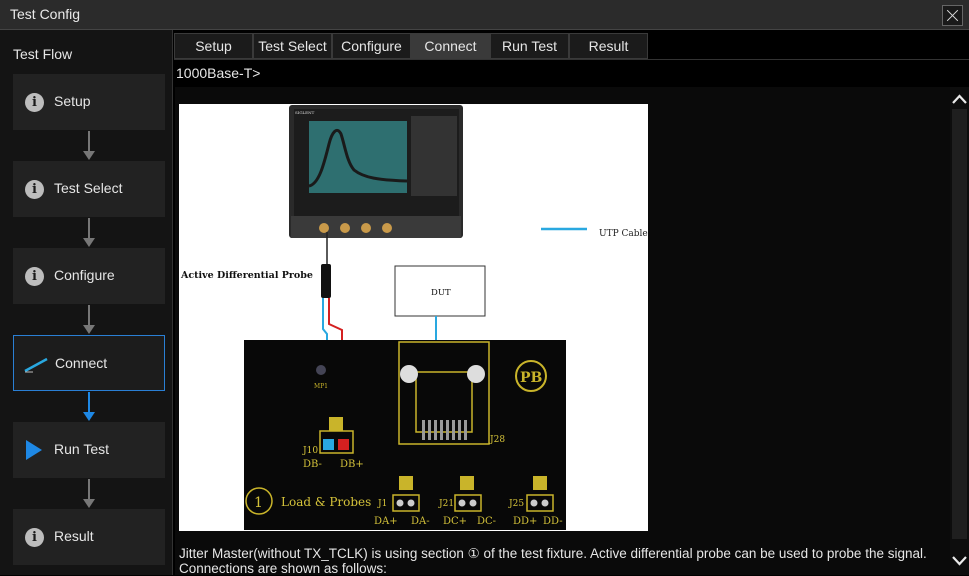  I want to click on flow-step-label: Connect, so click(81, 363).